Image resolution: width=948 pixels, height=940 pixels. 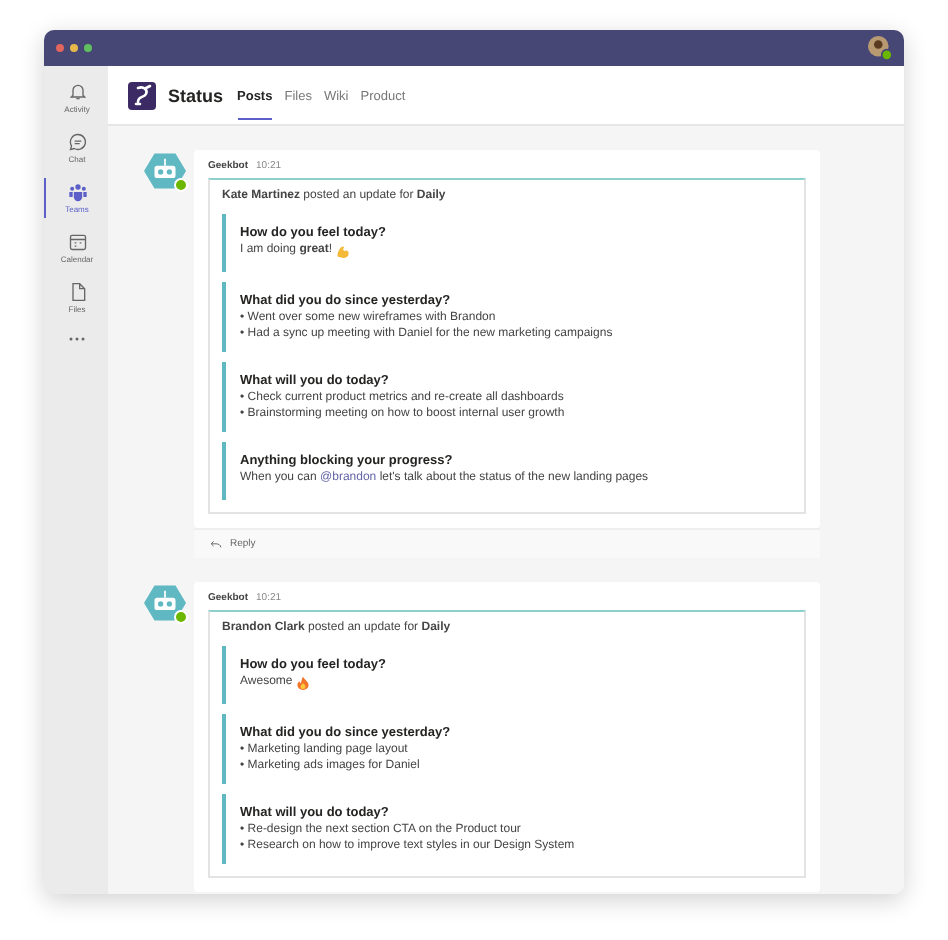 I want to click on teams-icon, so click(x=77, y=192).